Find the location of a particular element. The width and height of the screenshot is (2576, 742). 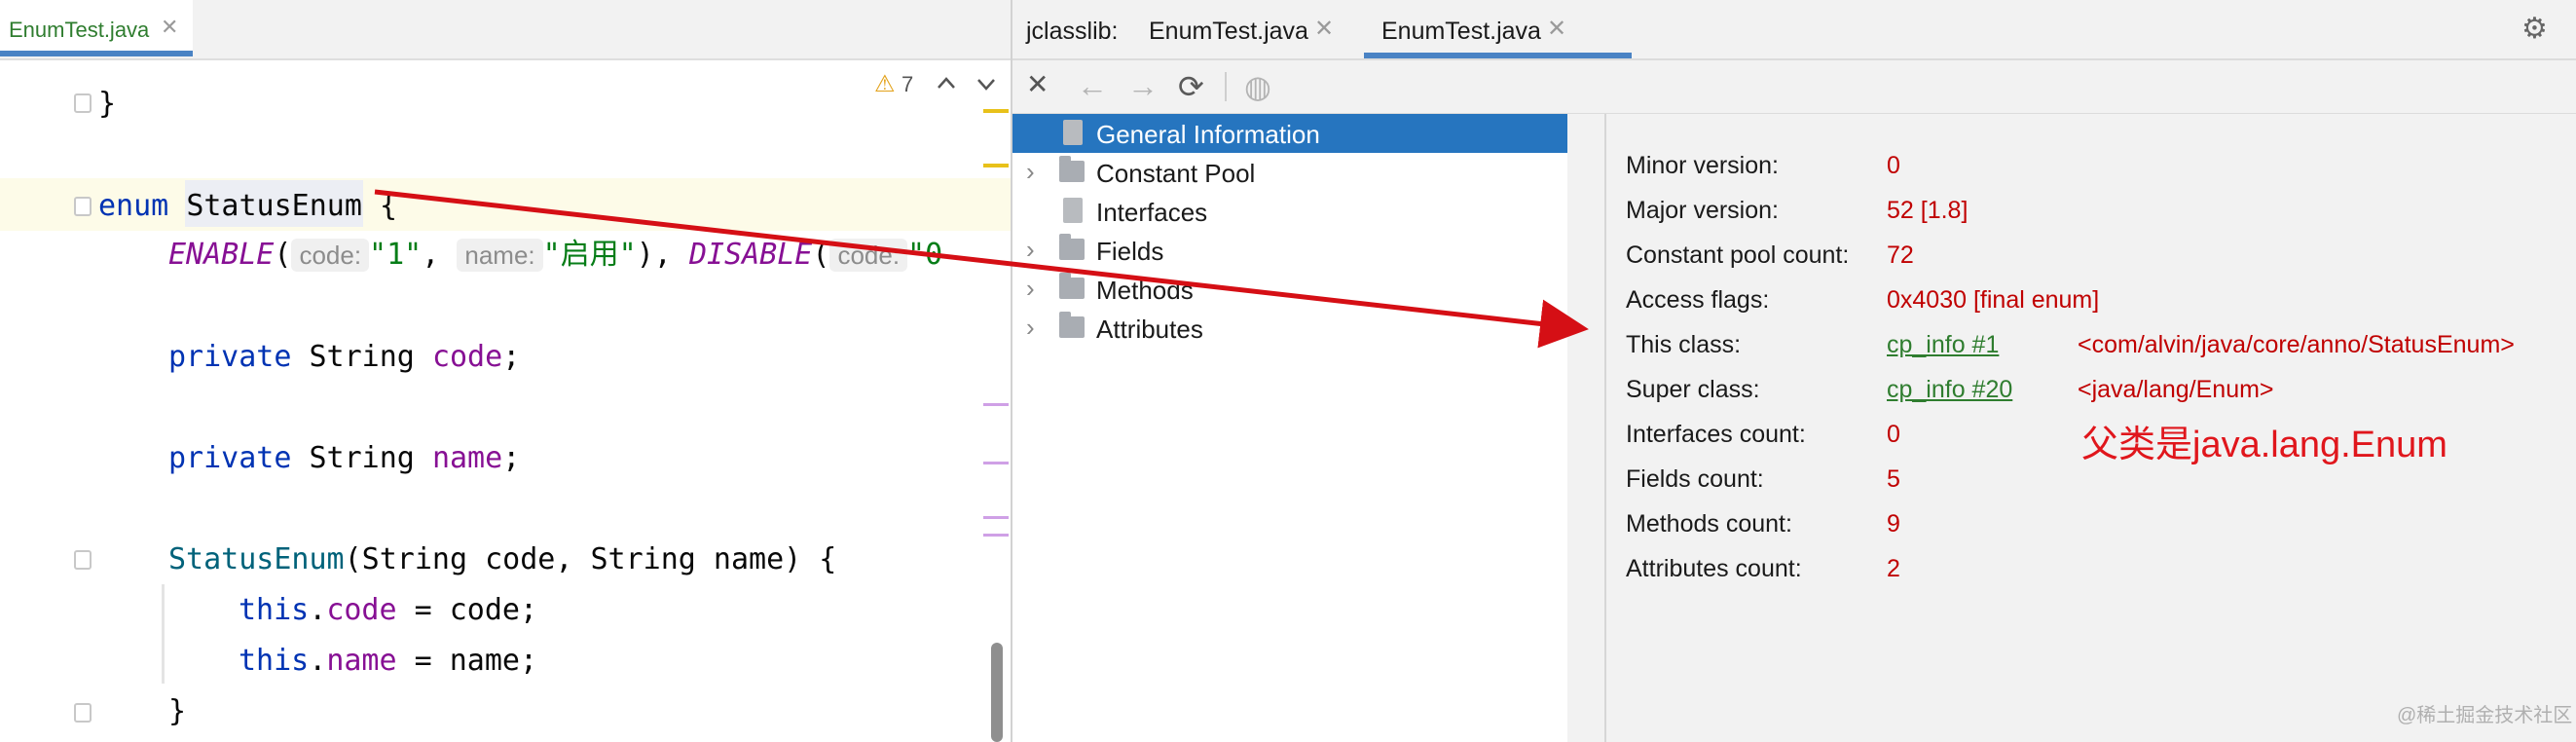

super-class-label: Super class: is located at coordinates (1693, 389).